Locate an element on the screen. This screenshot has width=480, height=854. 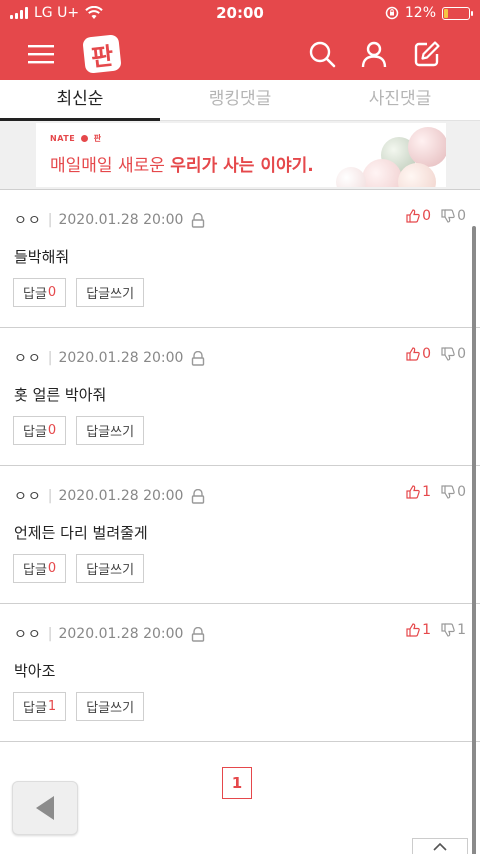
app-header: 판 is located at coordinates (240, 54).